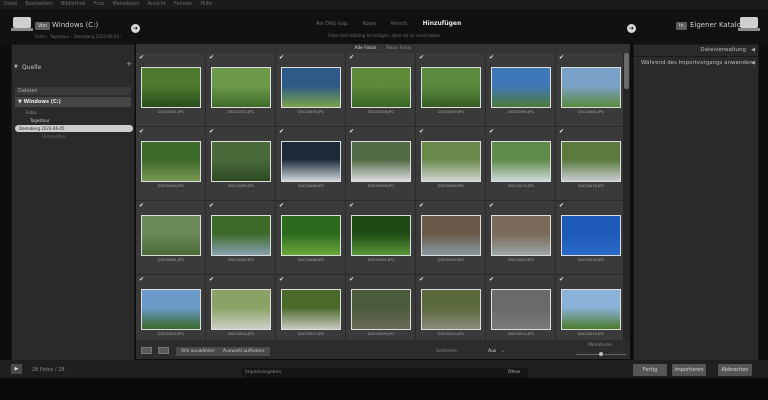 The height and width of the screenshot is (400, 768). I want to click on import-mode-option: Hinzufügen, so click(442, 23).